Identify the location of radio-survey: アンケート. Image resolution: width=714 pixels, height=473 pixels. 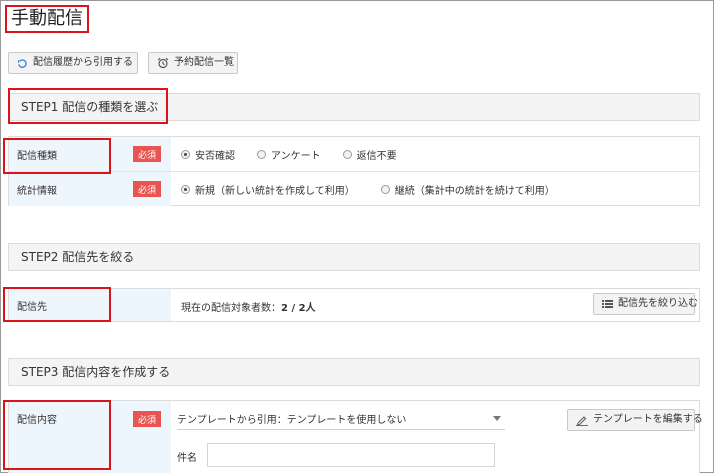
(289, 154).